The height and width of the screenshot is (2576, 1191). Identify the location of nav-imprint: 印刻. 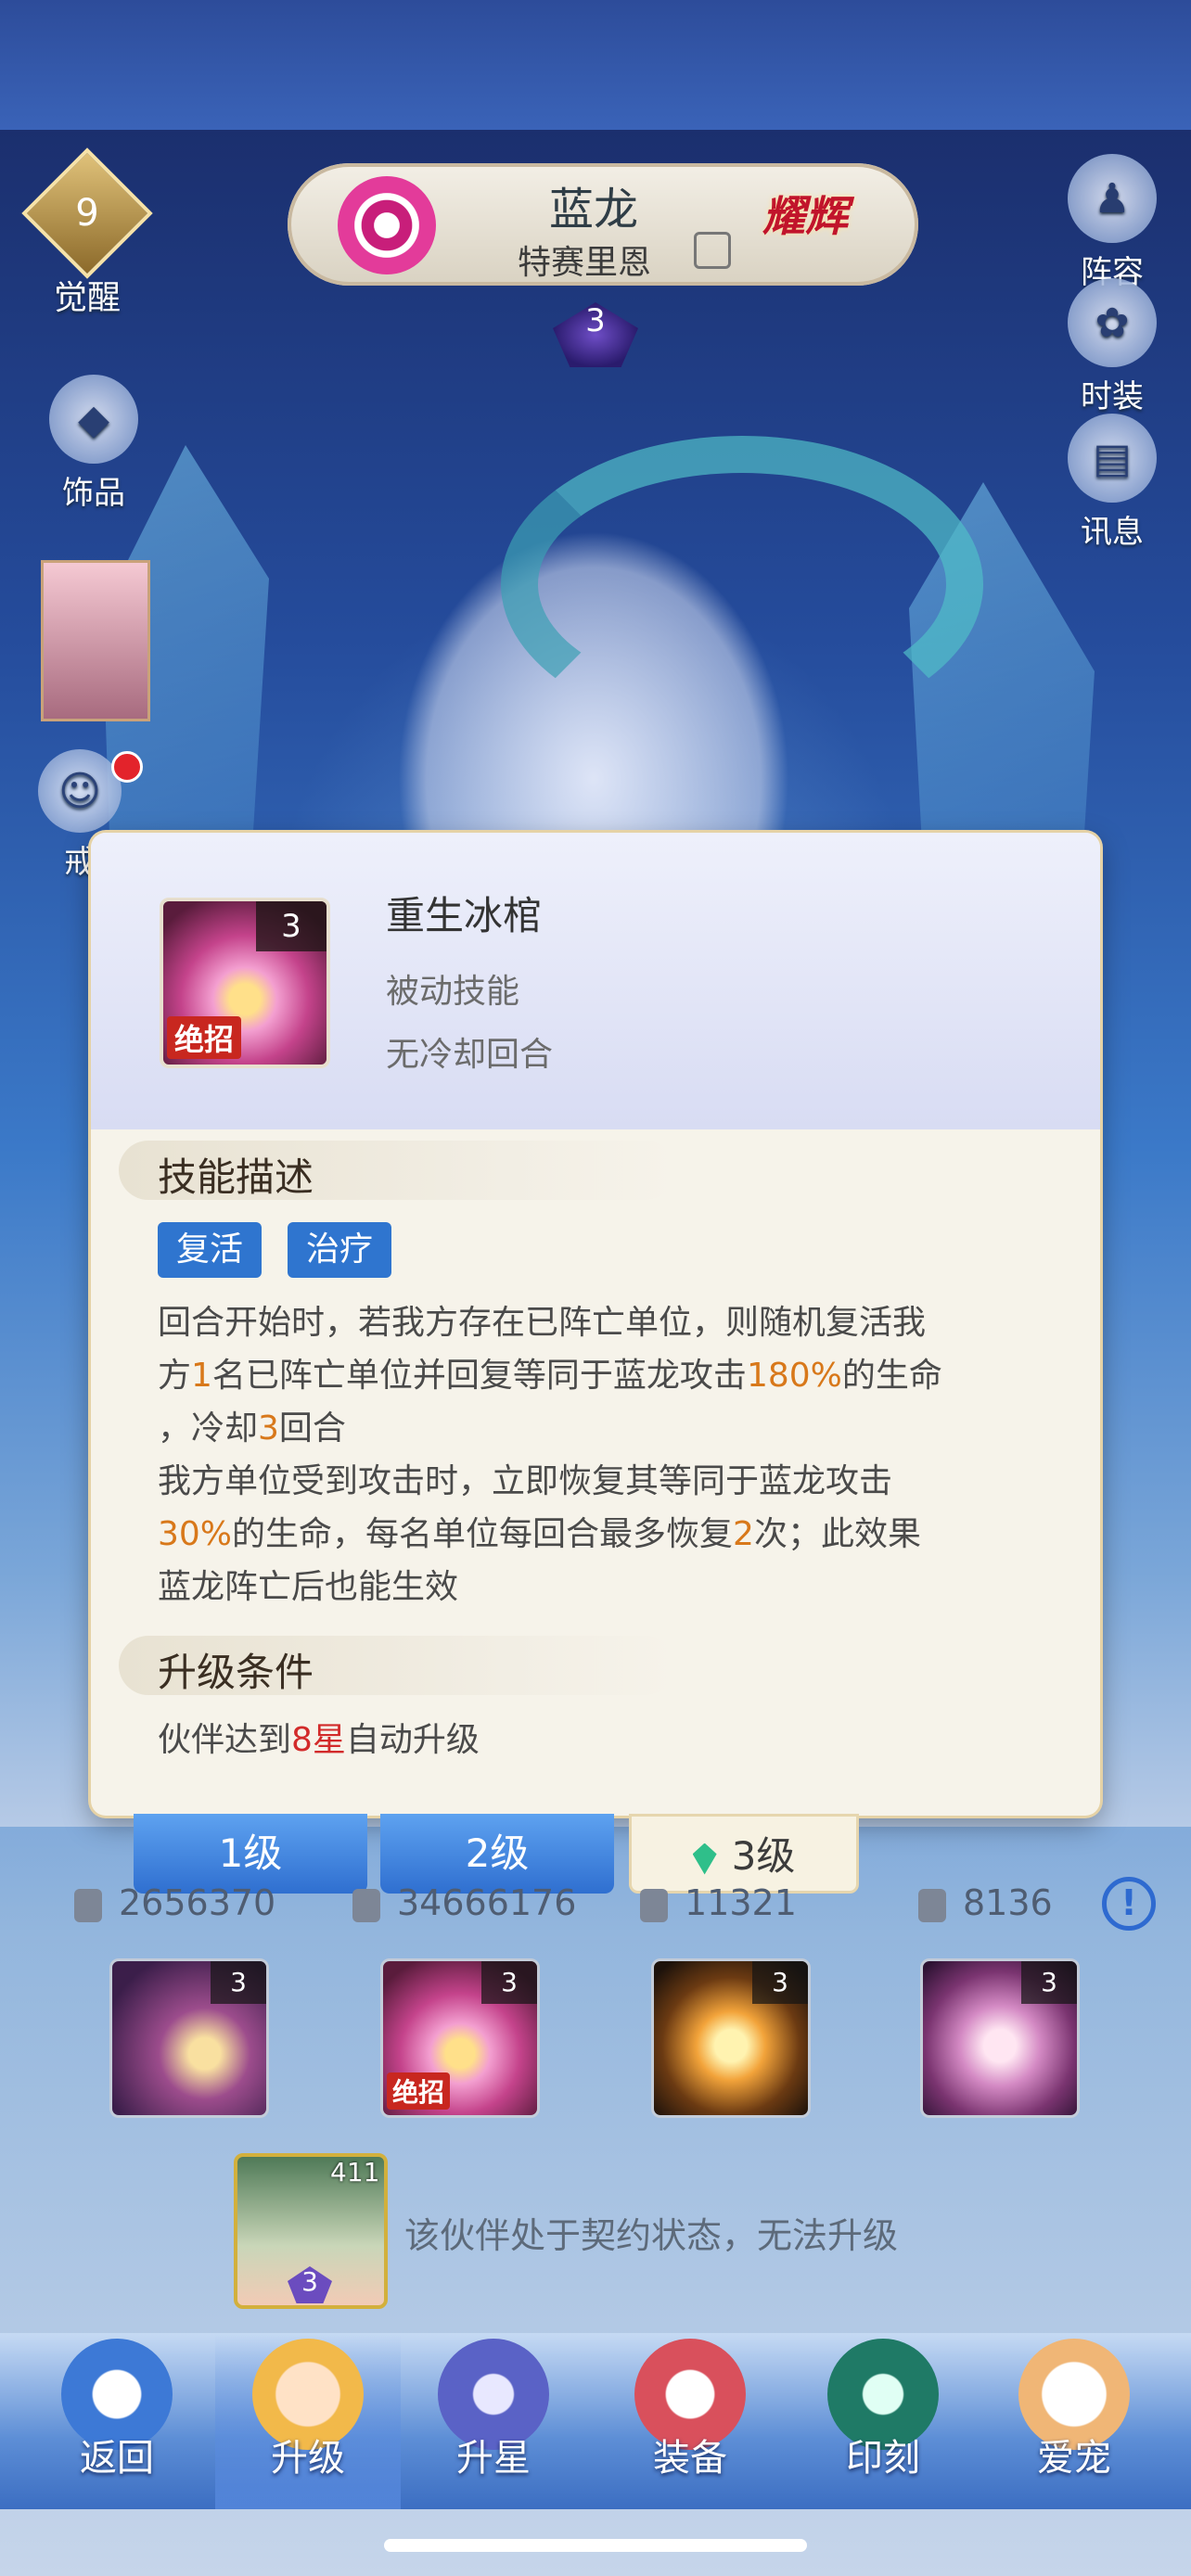
(883, 2421).